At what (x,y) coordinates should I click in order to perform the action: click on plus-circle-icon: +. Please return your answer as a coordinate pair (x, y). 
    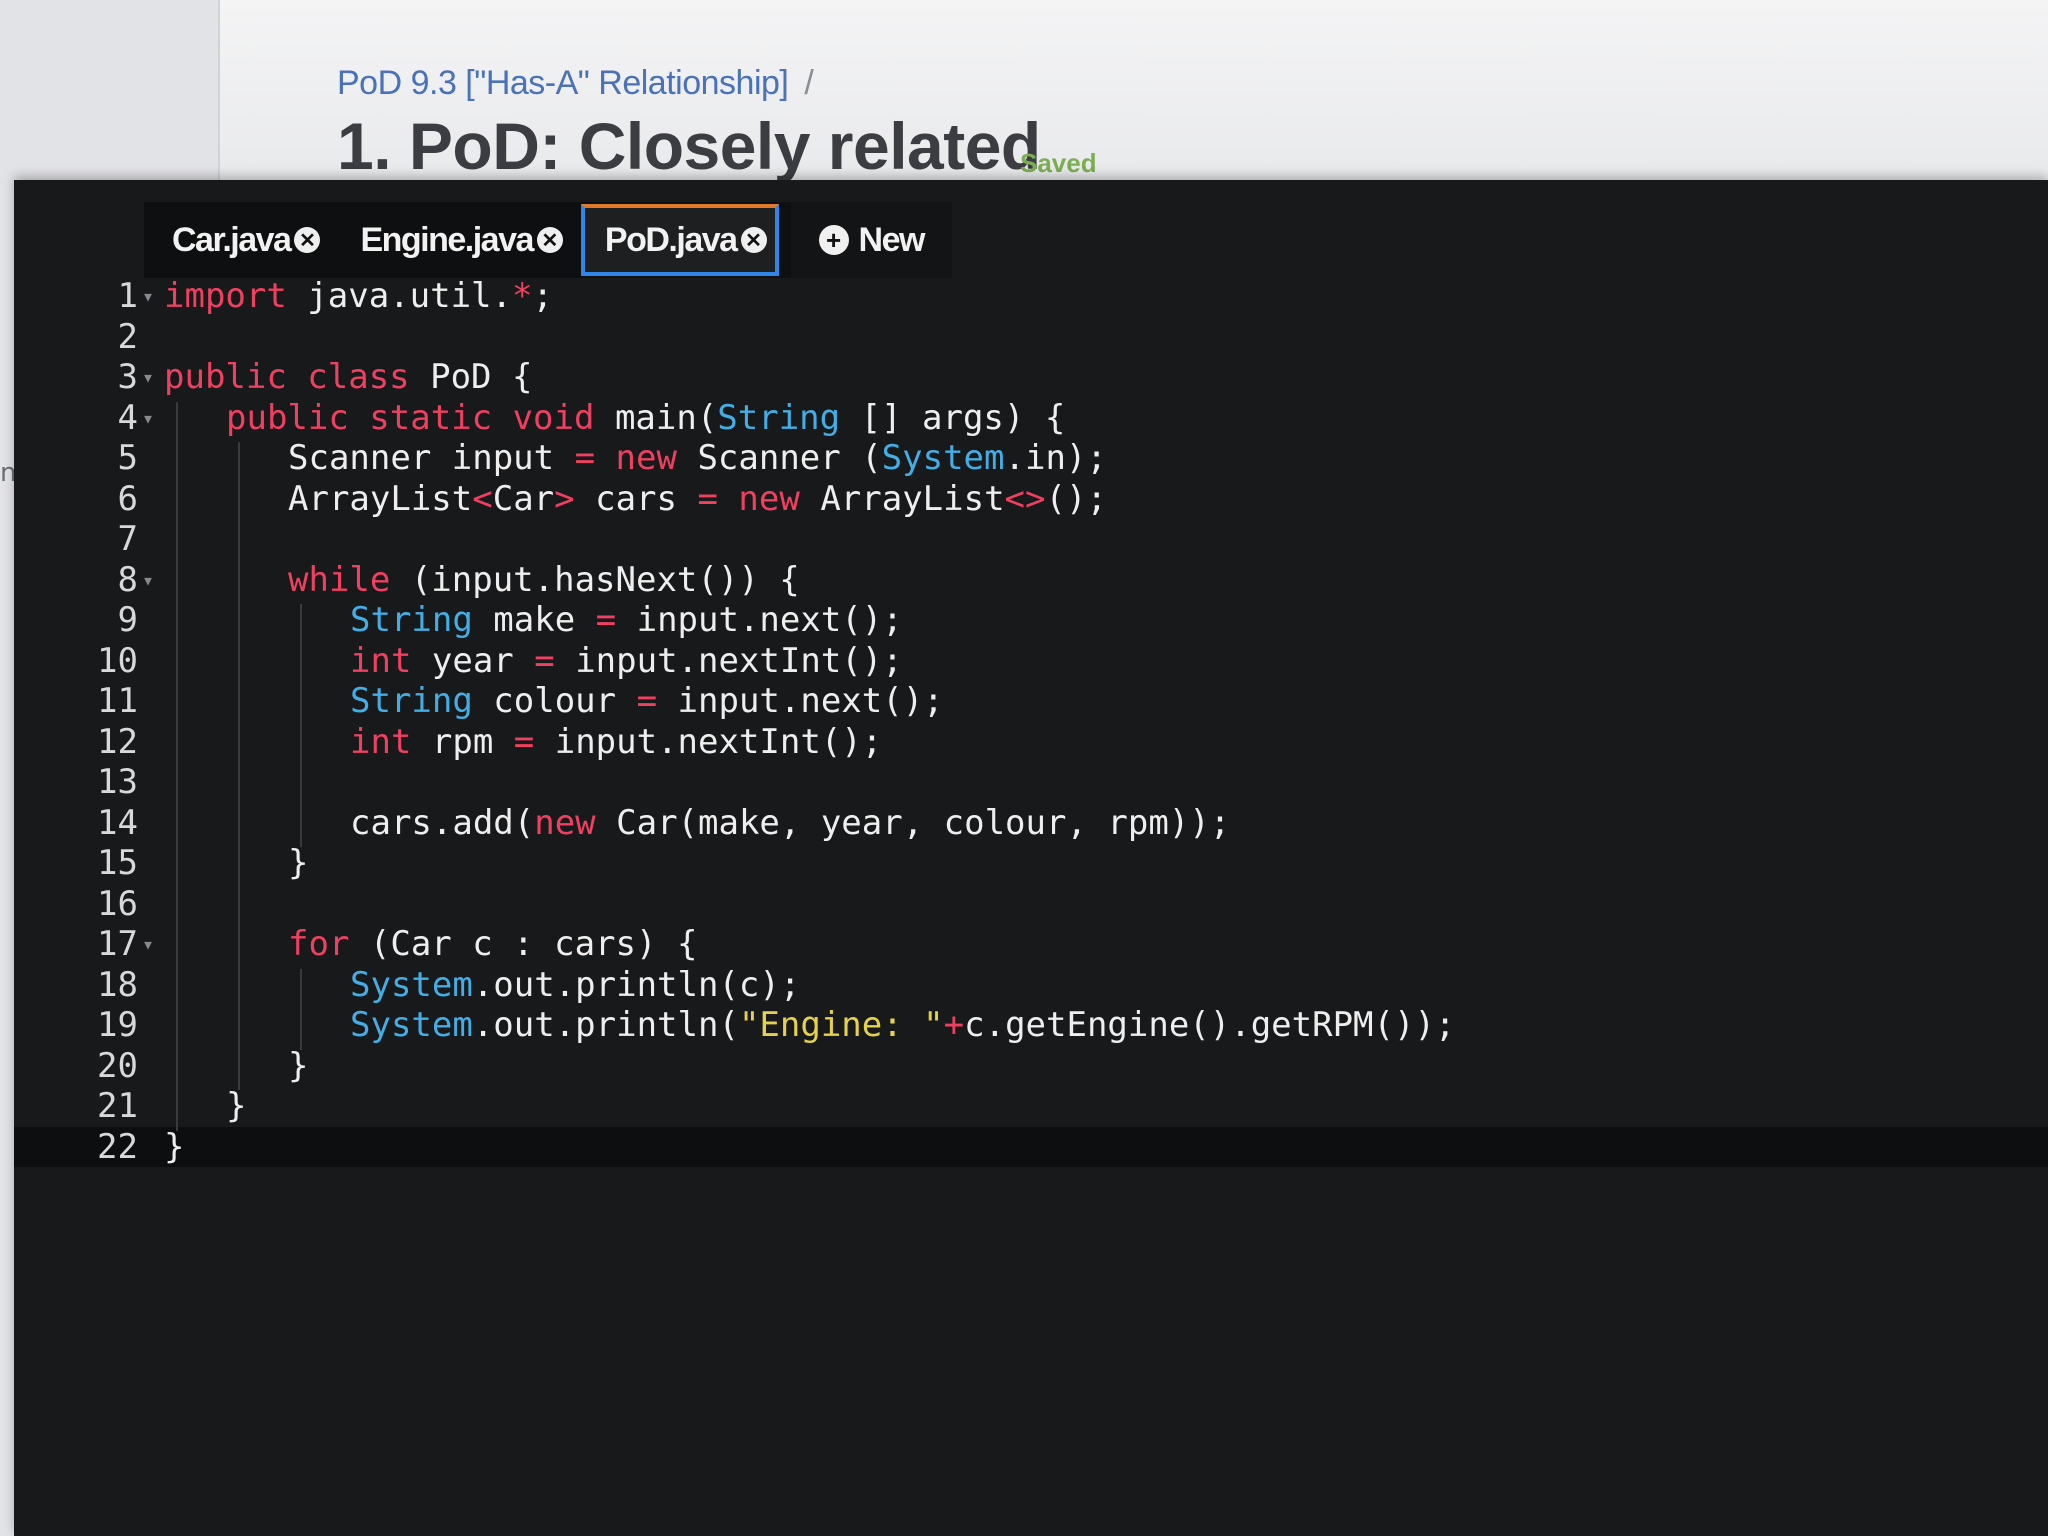
    Looking at the image, I should click on (833, 240).